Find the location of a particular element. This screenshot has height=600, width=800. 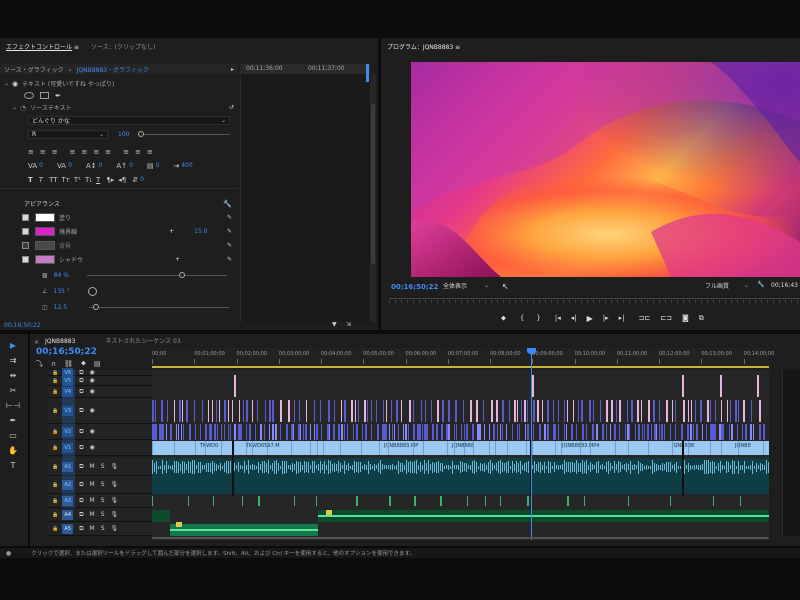

toggle-sync-lock-icon: ⧉ is located at coordinates (81, 501).